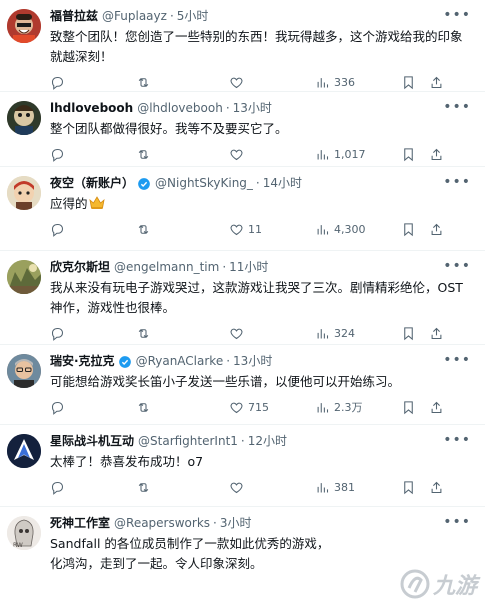 This screenshot has height=604, width=485. What do you see at coordinates (180, 108) in the screenshot?
I see `handle: @lhdlovebooh` at bounding box center [180, 108].